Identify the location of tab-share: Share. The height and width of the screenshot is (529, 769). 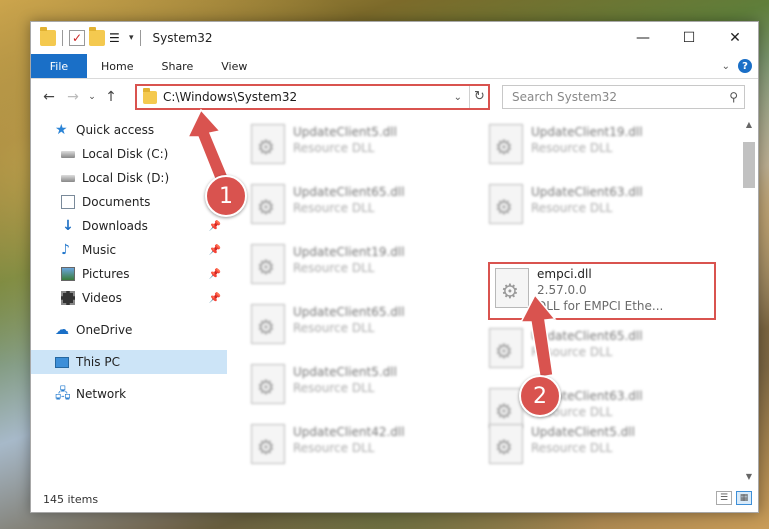
(177, 66).